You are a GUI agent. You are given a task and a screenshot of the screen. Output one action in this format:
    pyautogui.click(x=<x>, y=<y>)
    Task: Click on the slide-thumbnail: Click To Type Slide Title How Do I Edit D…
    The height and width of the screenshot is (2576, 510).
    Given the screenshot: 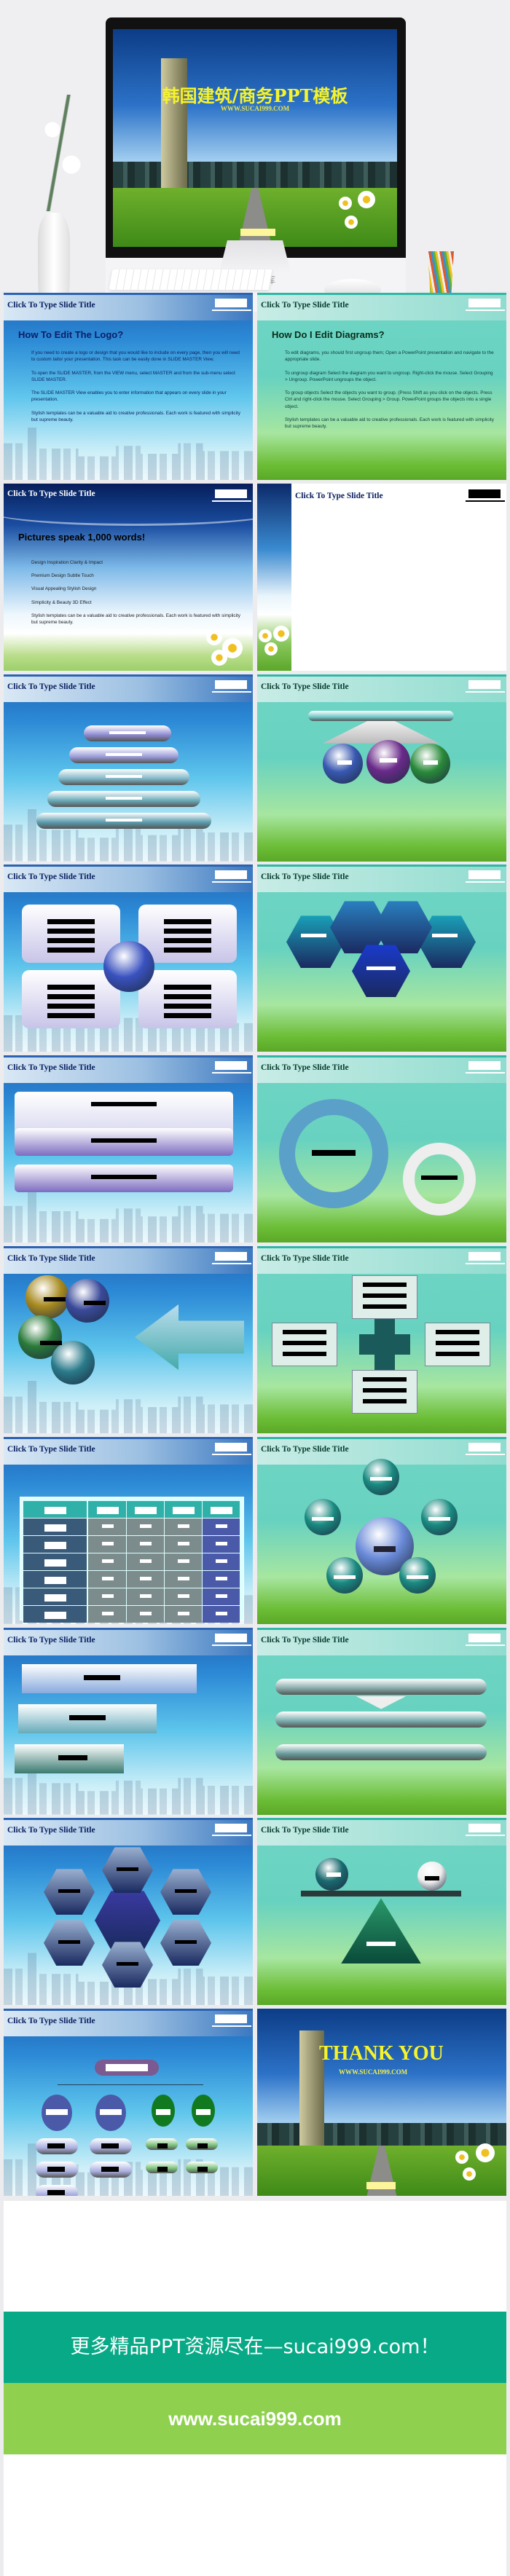 What is the action you would take?
    pyautogui.click(x=381, y=386)
    